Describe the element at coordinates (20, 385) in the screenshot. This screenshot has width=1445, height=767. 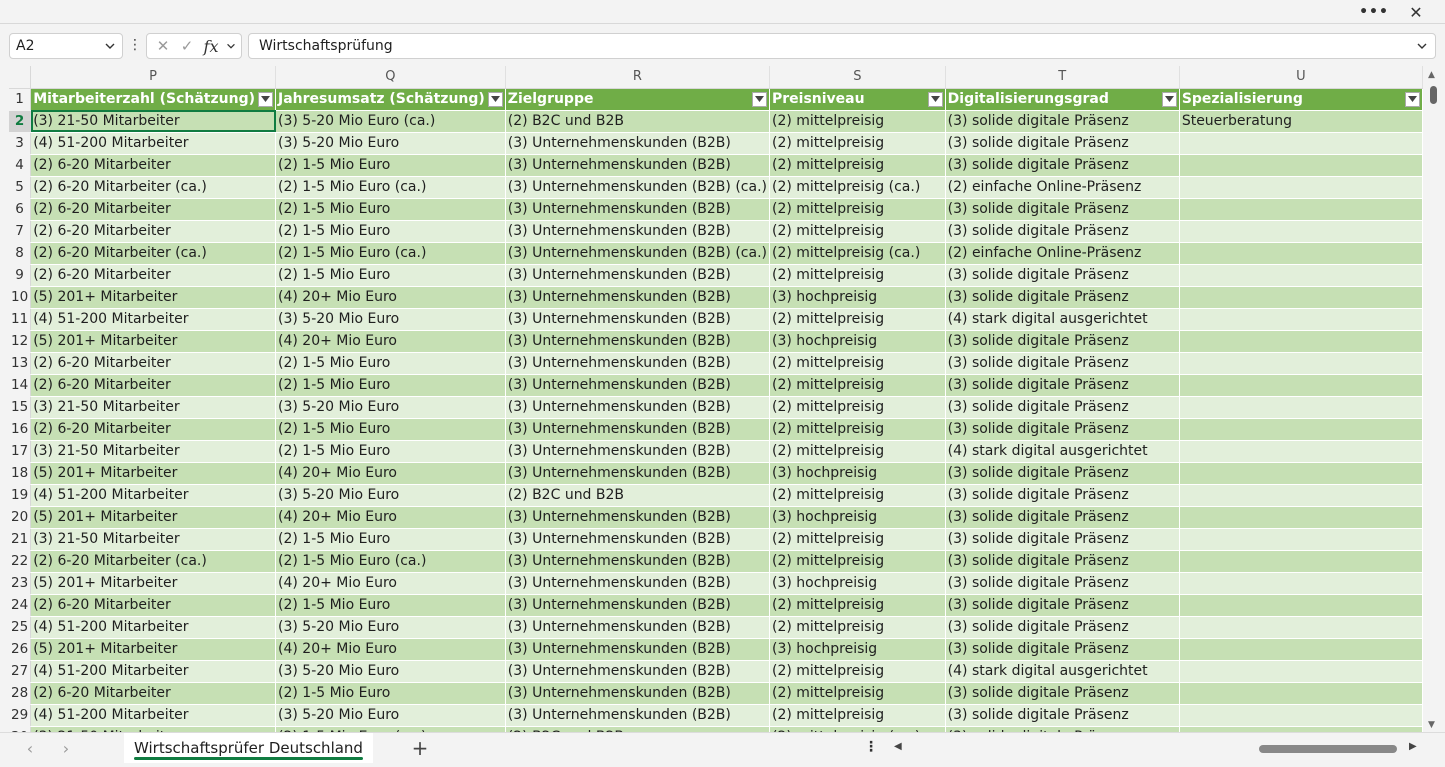
I see `row-number: 14` at that location.